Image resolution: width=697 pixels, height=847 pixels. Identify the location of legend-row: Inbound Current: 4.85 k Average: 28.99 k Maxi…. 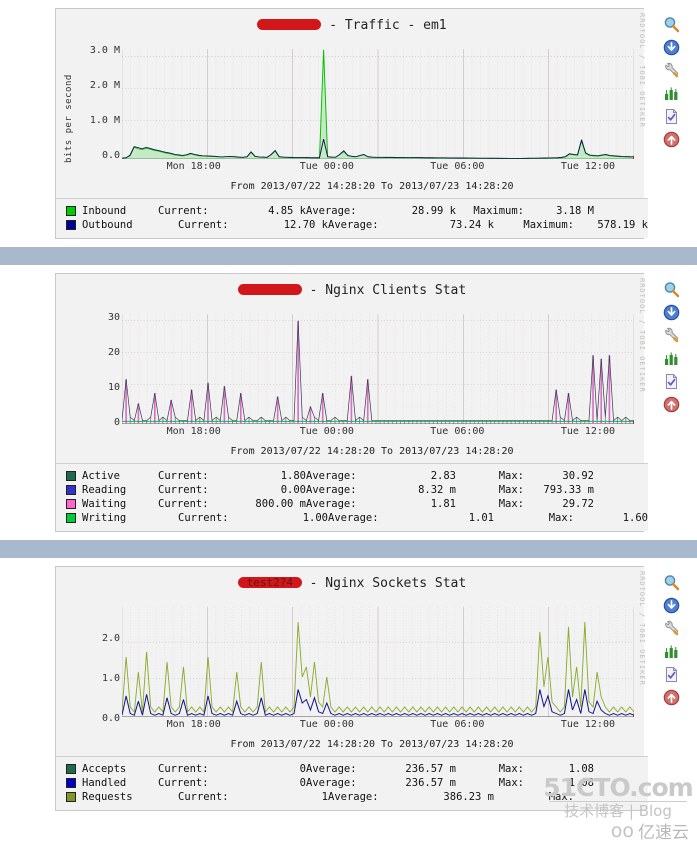
(357, 211).